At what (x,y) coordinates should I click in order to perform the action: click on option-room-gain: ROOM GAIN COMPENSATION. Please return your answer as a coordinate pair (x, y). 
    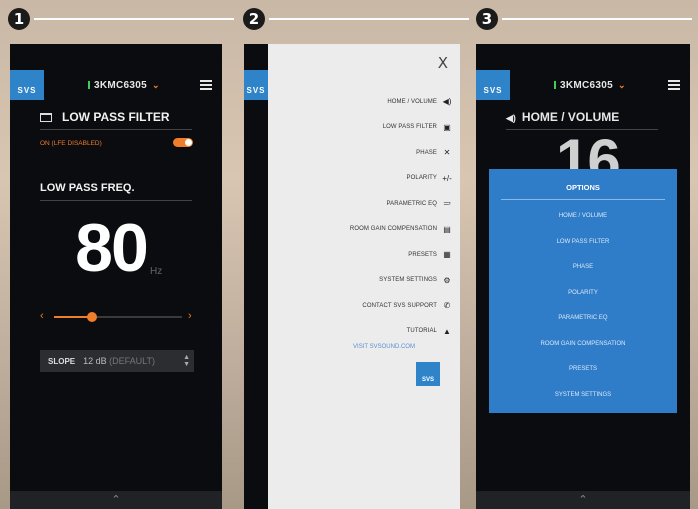
    Looking at the image, I should click on (583, 350).